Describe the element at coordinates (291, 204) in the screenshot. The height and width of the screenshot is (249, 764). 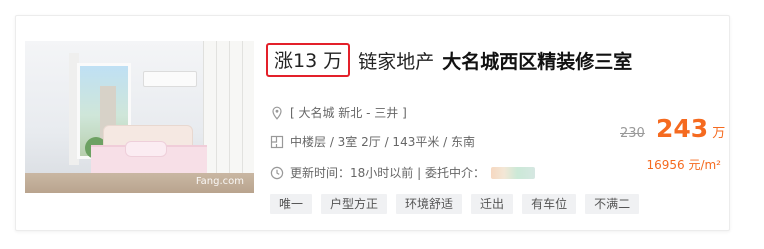
I see `tag-item: 唯一` at that location.